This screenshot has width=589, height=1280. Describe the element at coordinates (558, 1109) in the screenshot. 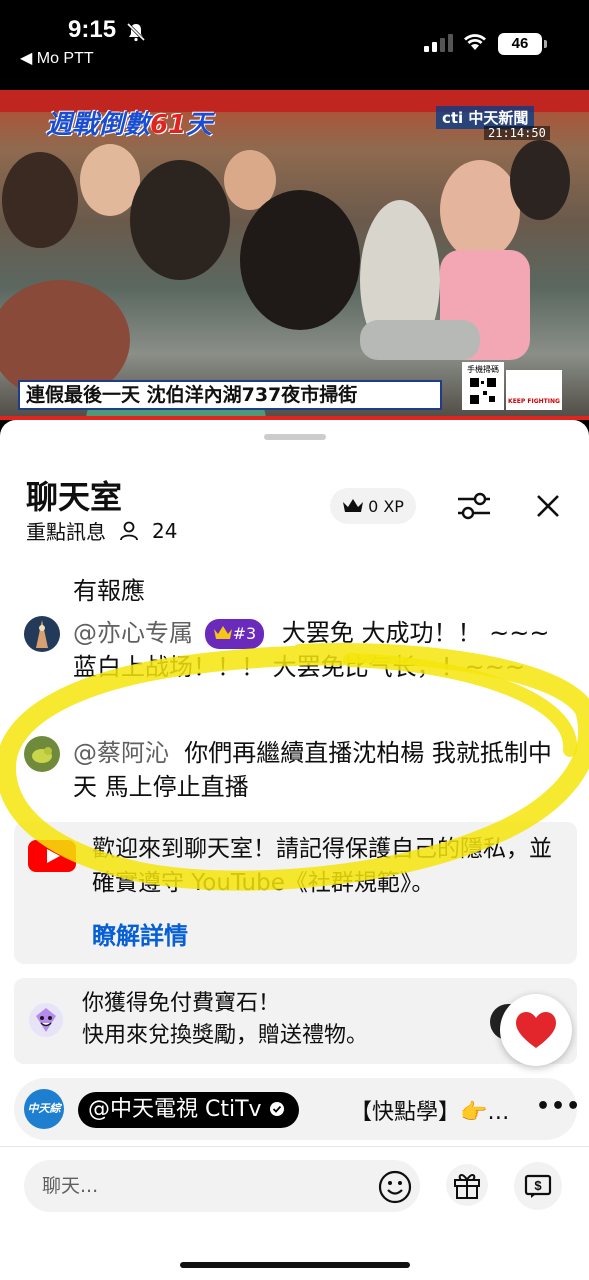

I see `more-options-icon: •••` at that location.